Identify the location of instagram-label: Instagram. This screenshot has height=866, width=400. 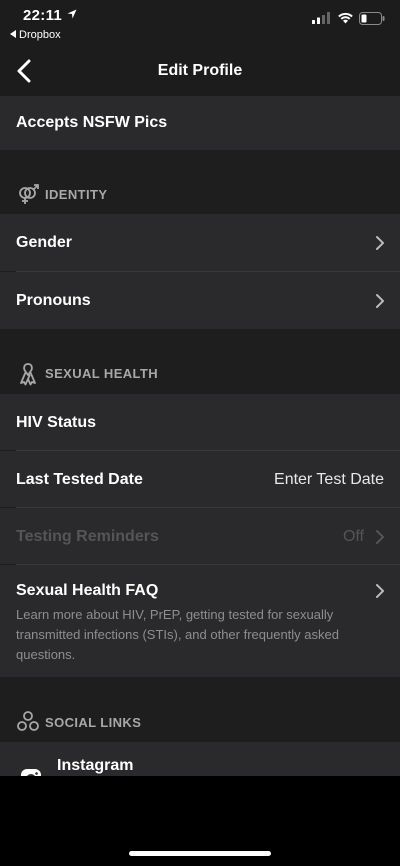
(95, 765).